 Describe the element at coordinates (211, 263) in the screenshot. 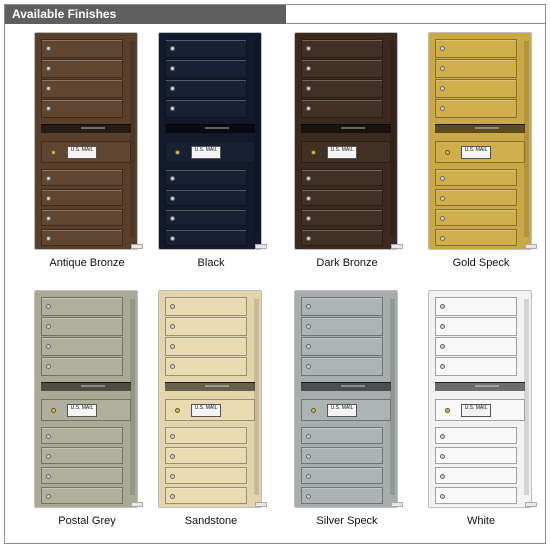

I see `finish-caption: Black` at that location.